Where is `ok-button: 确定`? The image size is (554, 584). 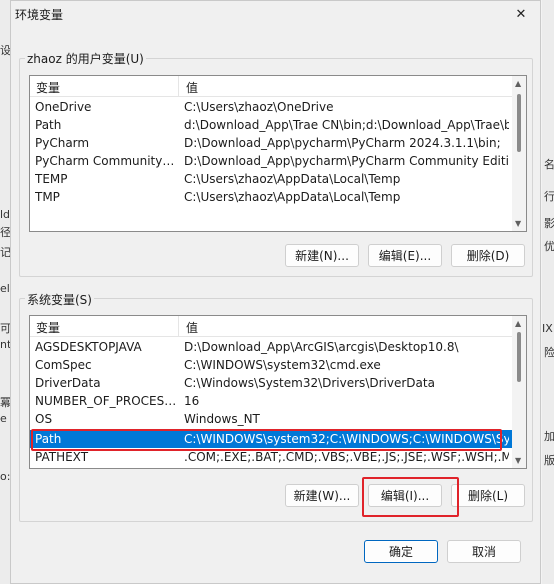 ok-button: 确定 is located at coordinates (401, 551).